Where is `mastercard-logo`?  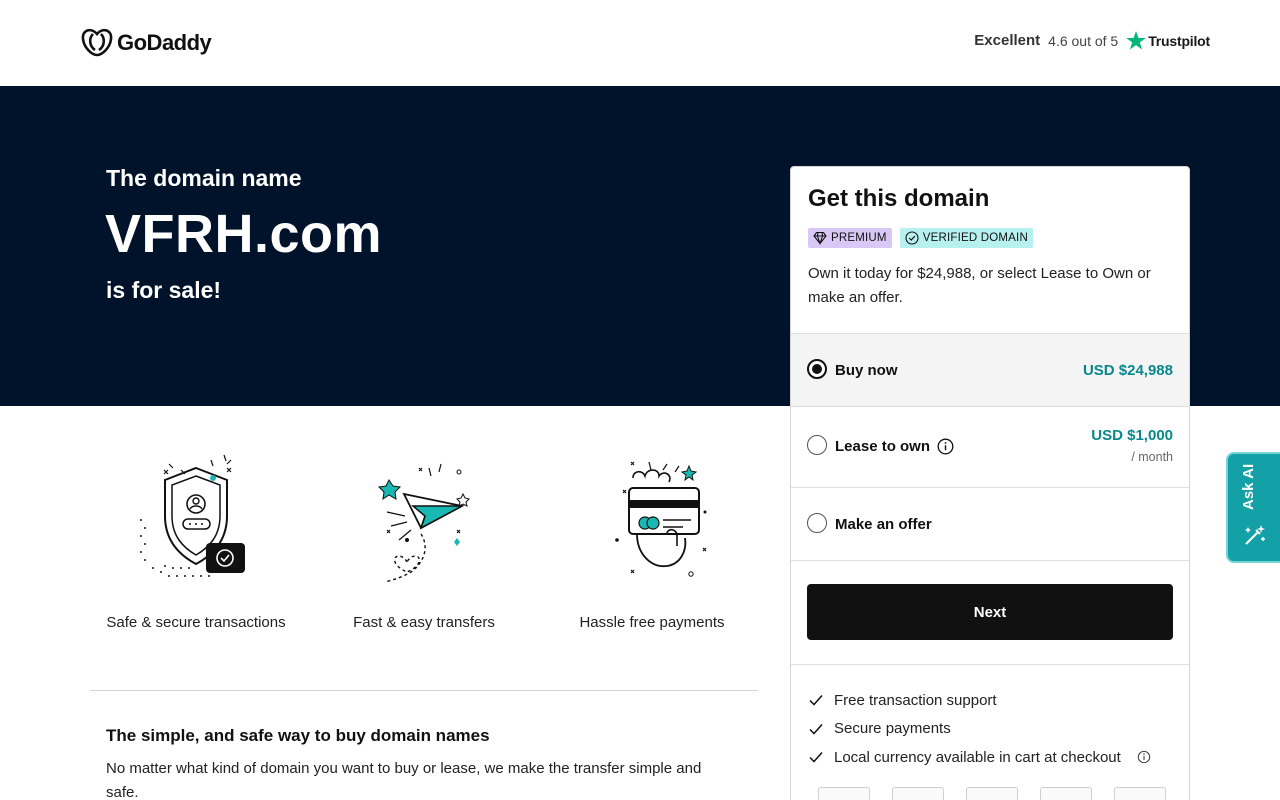 mastercard-logo is located at coordinates (918, 793).